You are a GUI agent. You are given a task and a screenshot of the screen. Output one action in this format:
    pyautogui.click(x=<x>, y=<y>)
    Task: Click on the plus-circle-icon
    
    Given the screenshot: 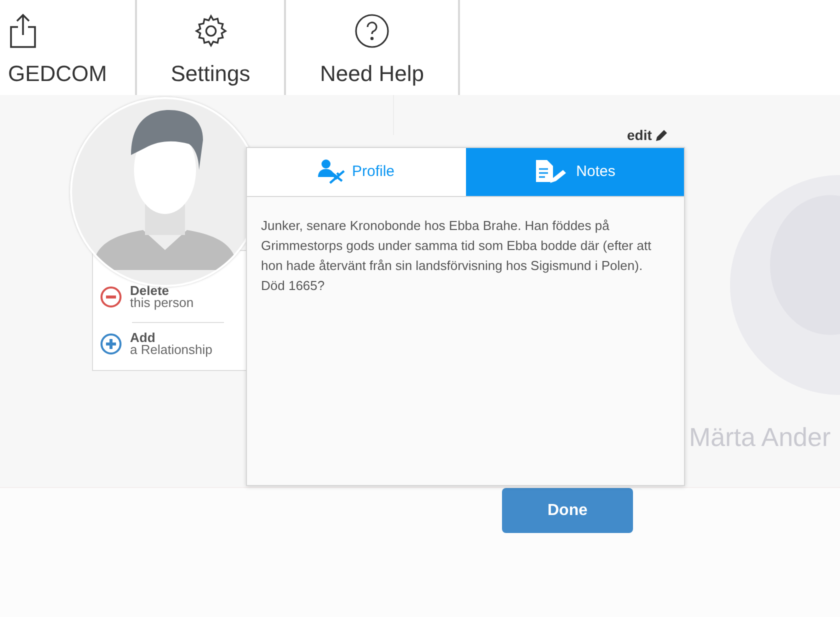 What is the action you would take?
    pyautogui.click(x=111, y=344)
    